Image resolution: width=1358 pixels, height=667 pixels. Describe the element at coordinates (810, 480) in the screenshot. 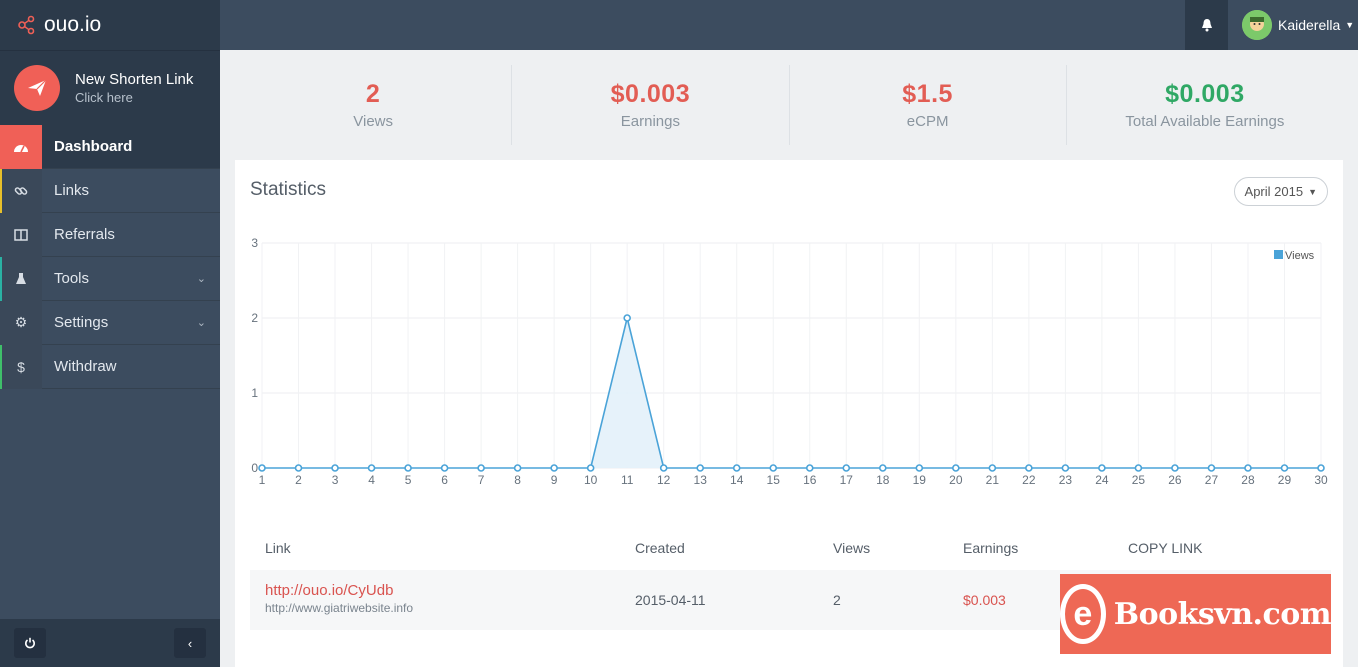

I see `x-tick-label: 16` at that location.